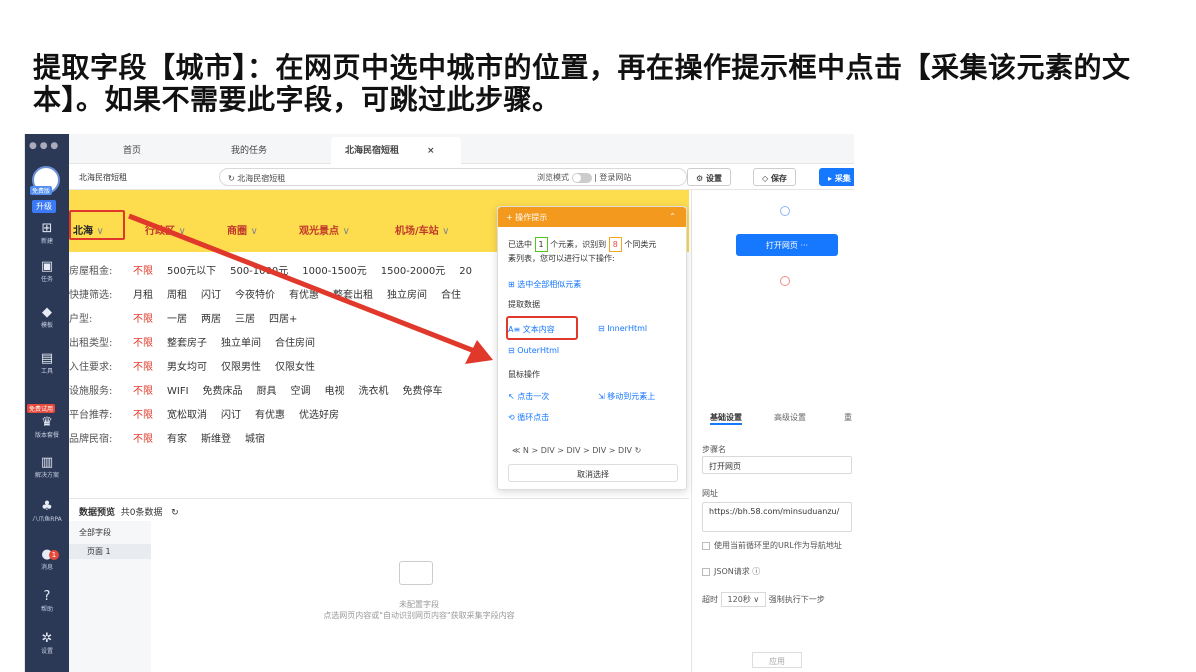 The image size is (1196, 672). Describe the element at coordinates (416, 573) in the screenshot. I see `empty-tray-icon` at that location.